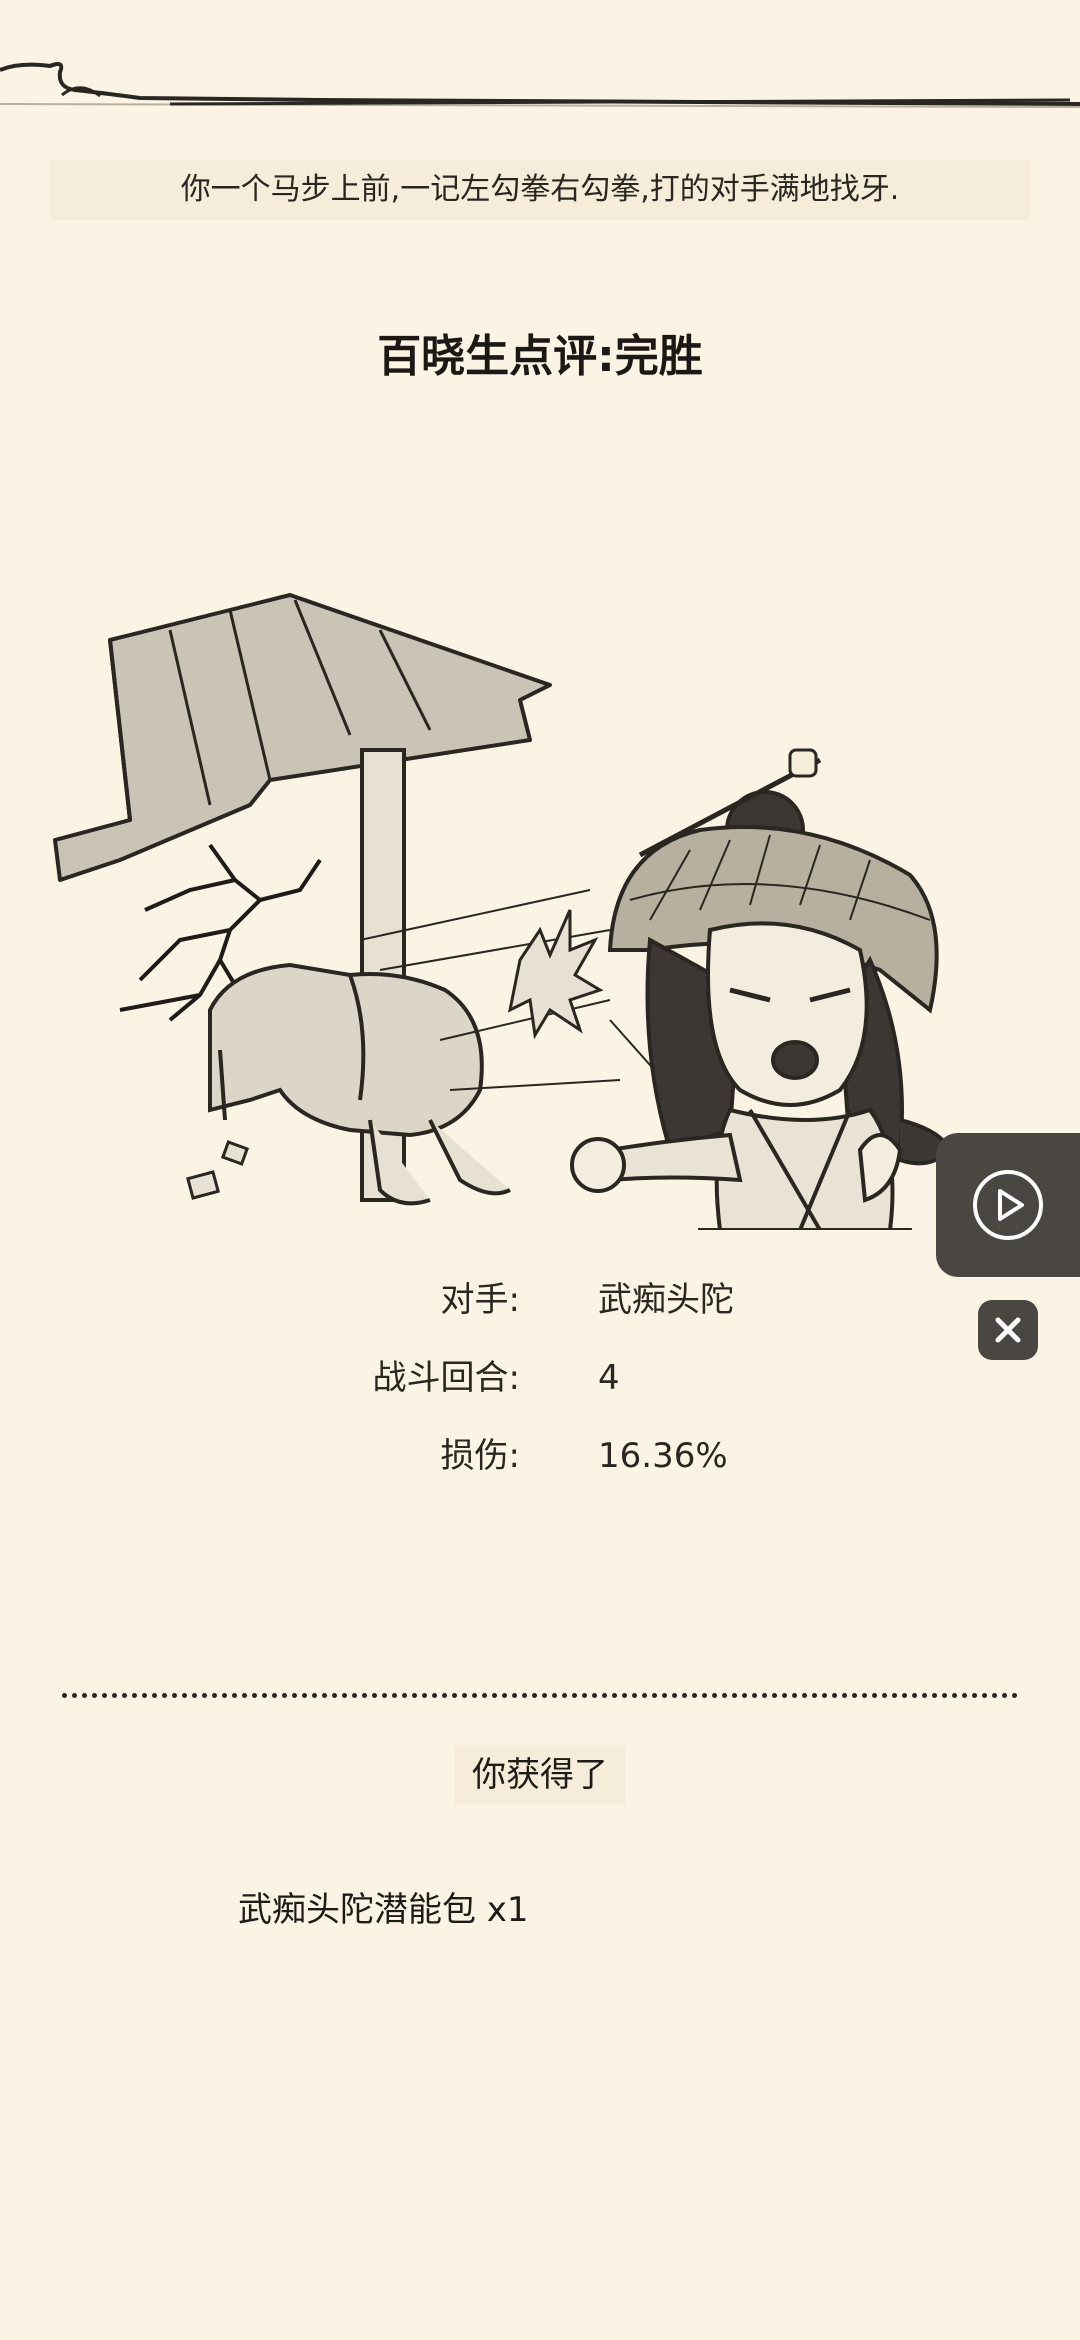 This screenshot has height=2340, width=1080. What do you see at coordinates (540, 1695) in the screenshot?
I see `dotted-divider` at bounding box center [540, 1695].